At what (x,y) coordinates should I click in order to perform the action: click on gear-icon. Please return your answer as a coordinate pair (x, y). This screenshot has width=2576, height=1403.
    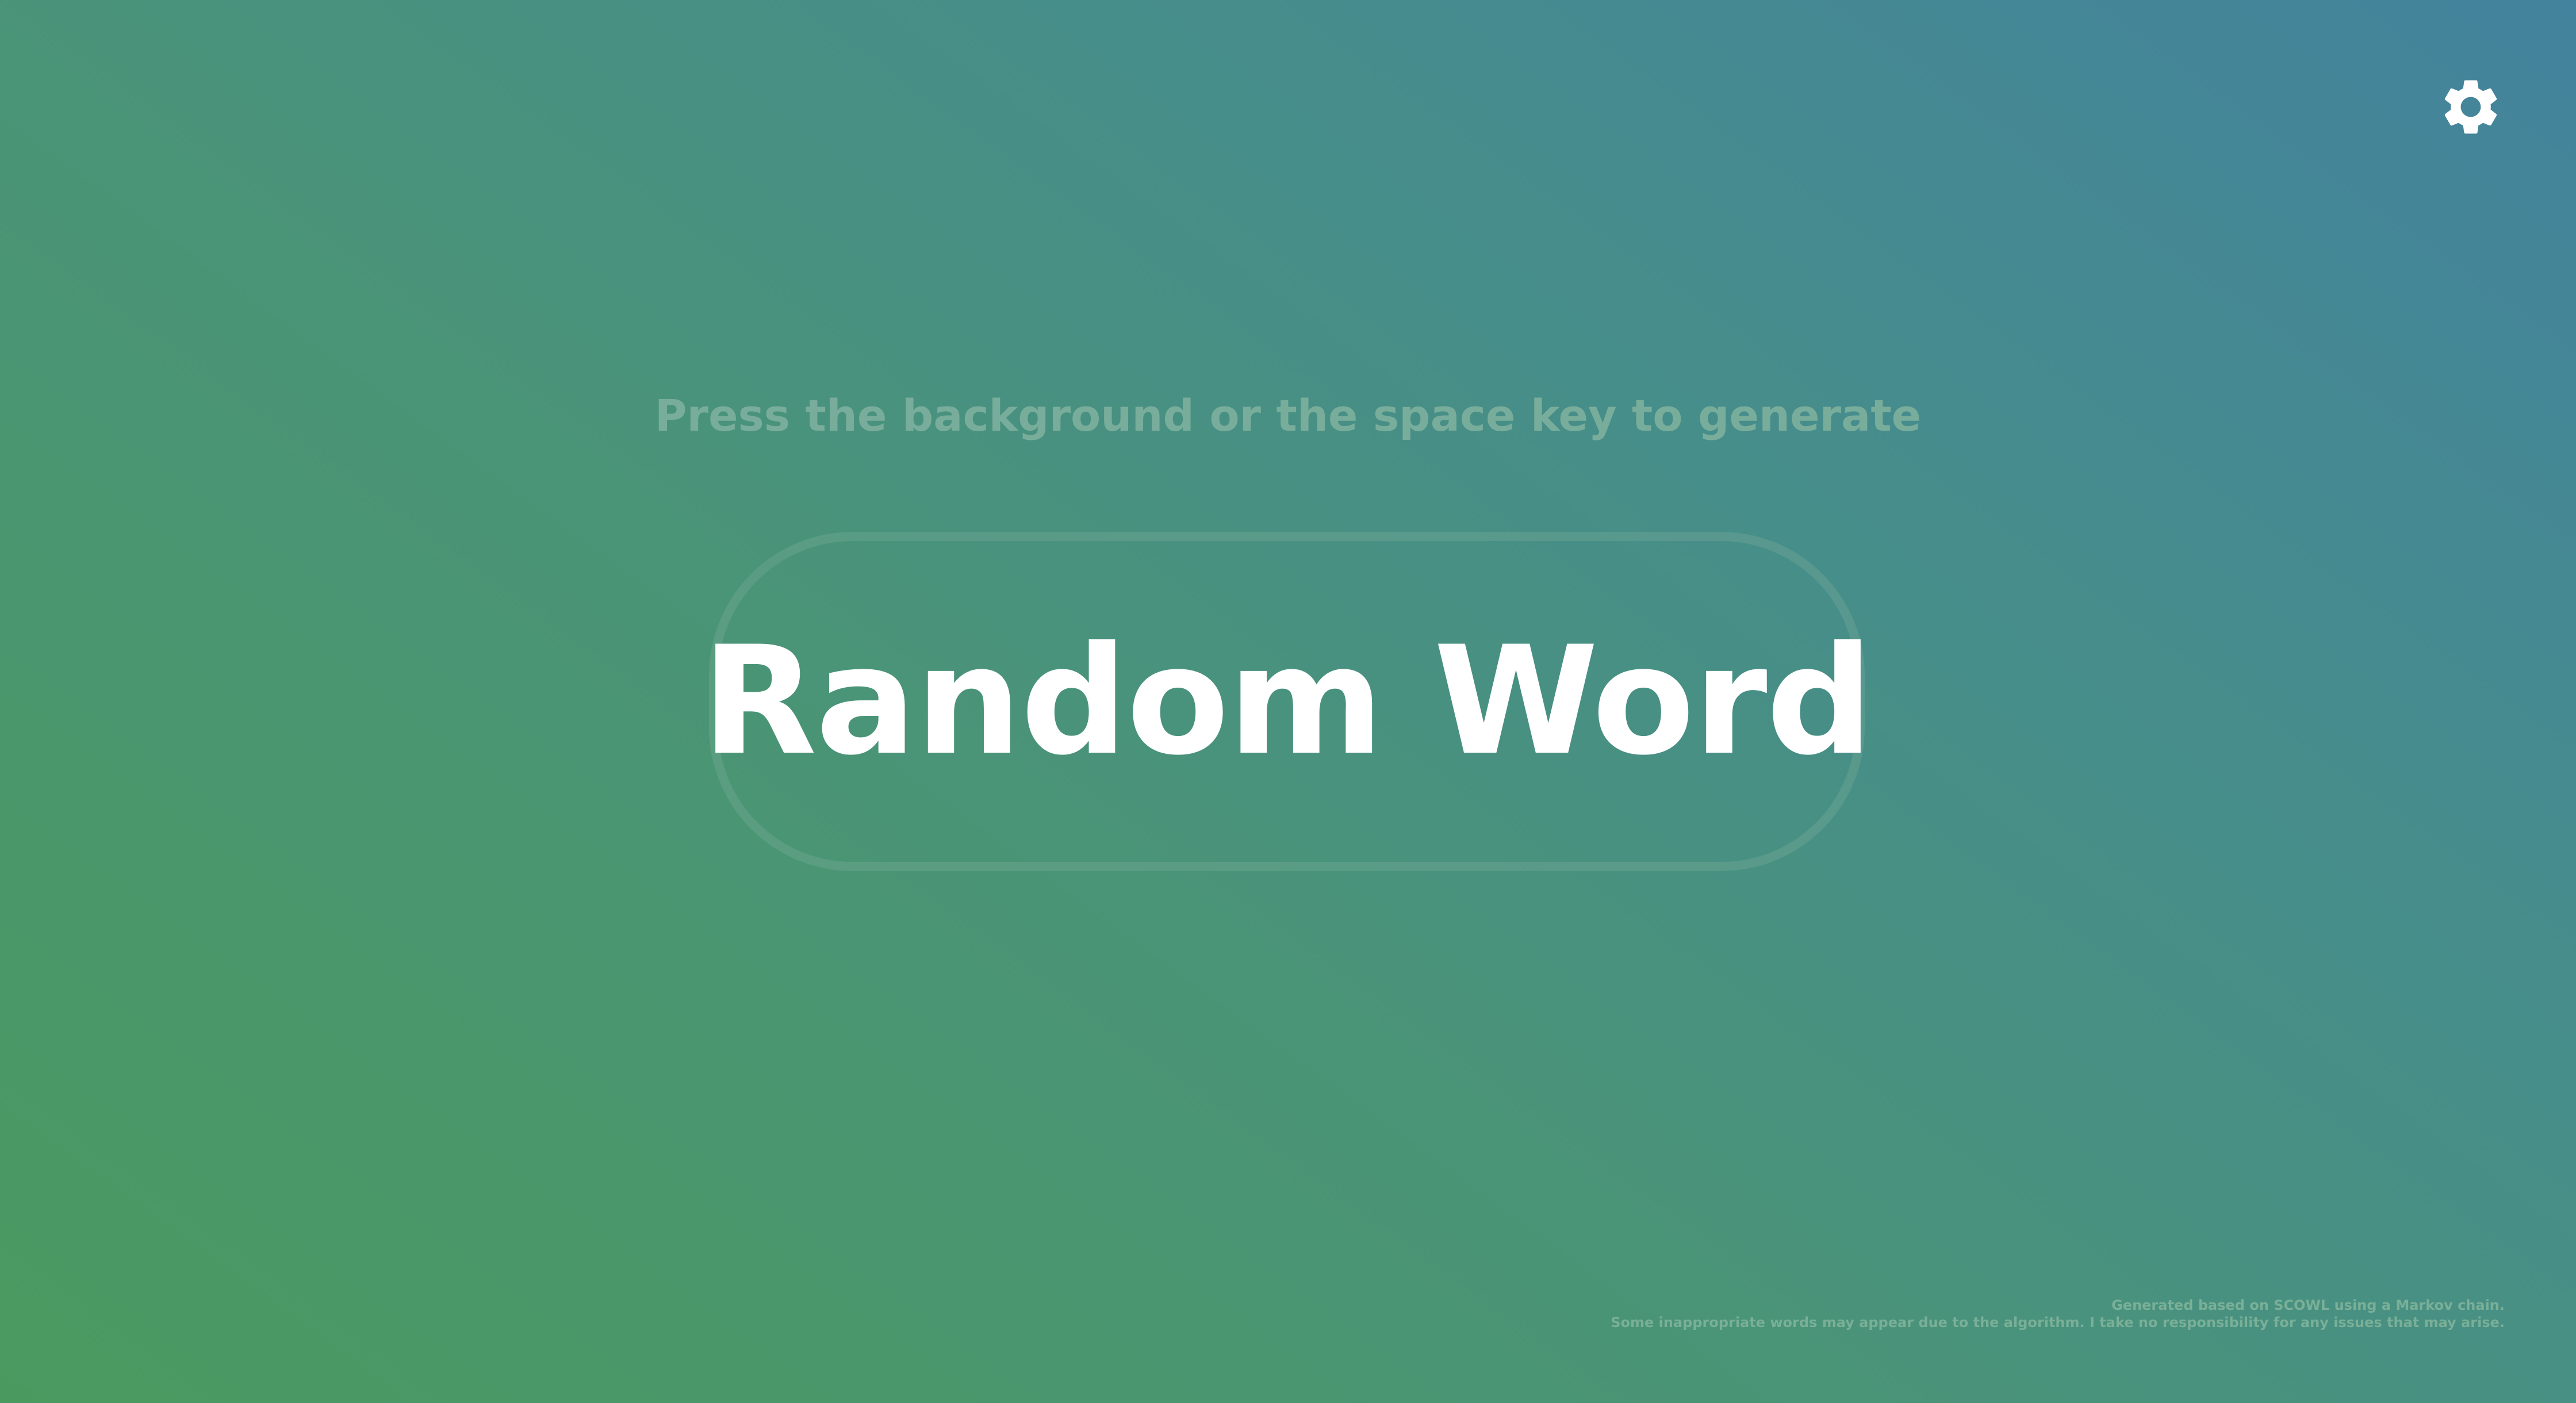
    Looking at the image, I should click on (2470, 107).